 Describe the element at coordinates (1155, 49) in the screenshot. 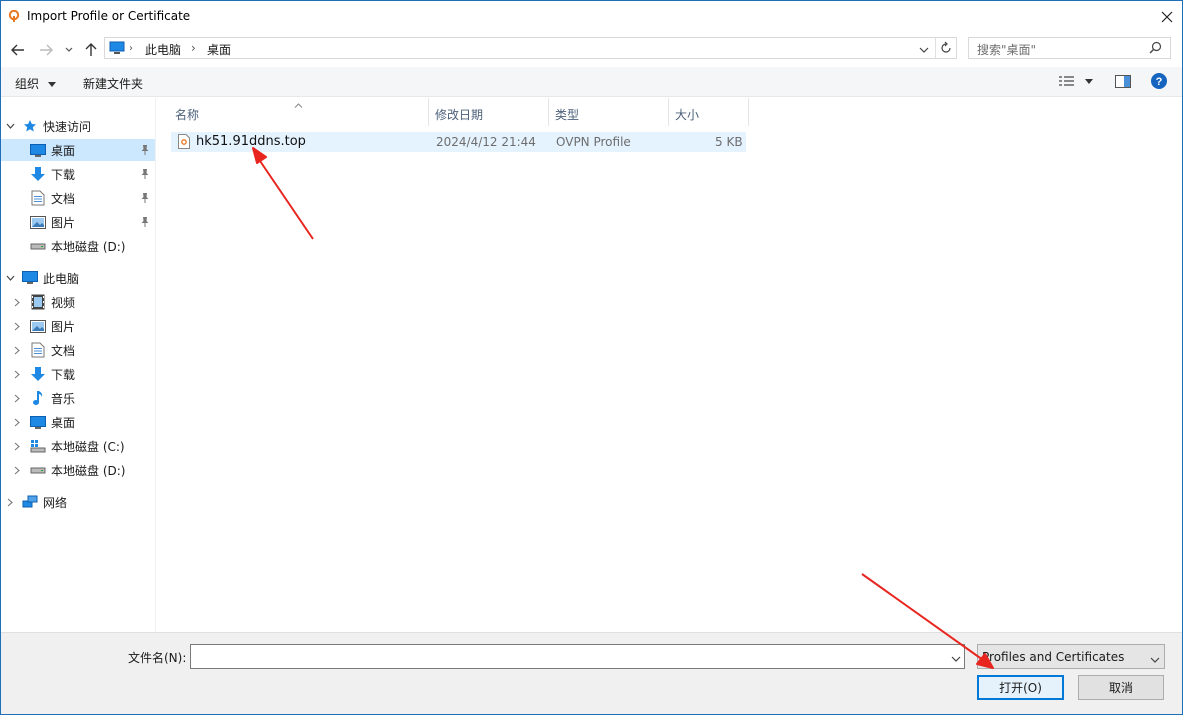

I see `search-icon` at that location.